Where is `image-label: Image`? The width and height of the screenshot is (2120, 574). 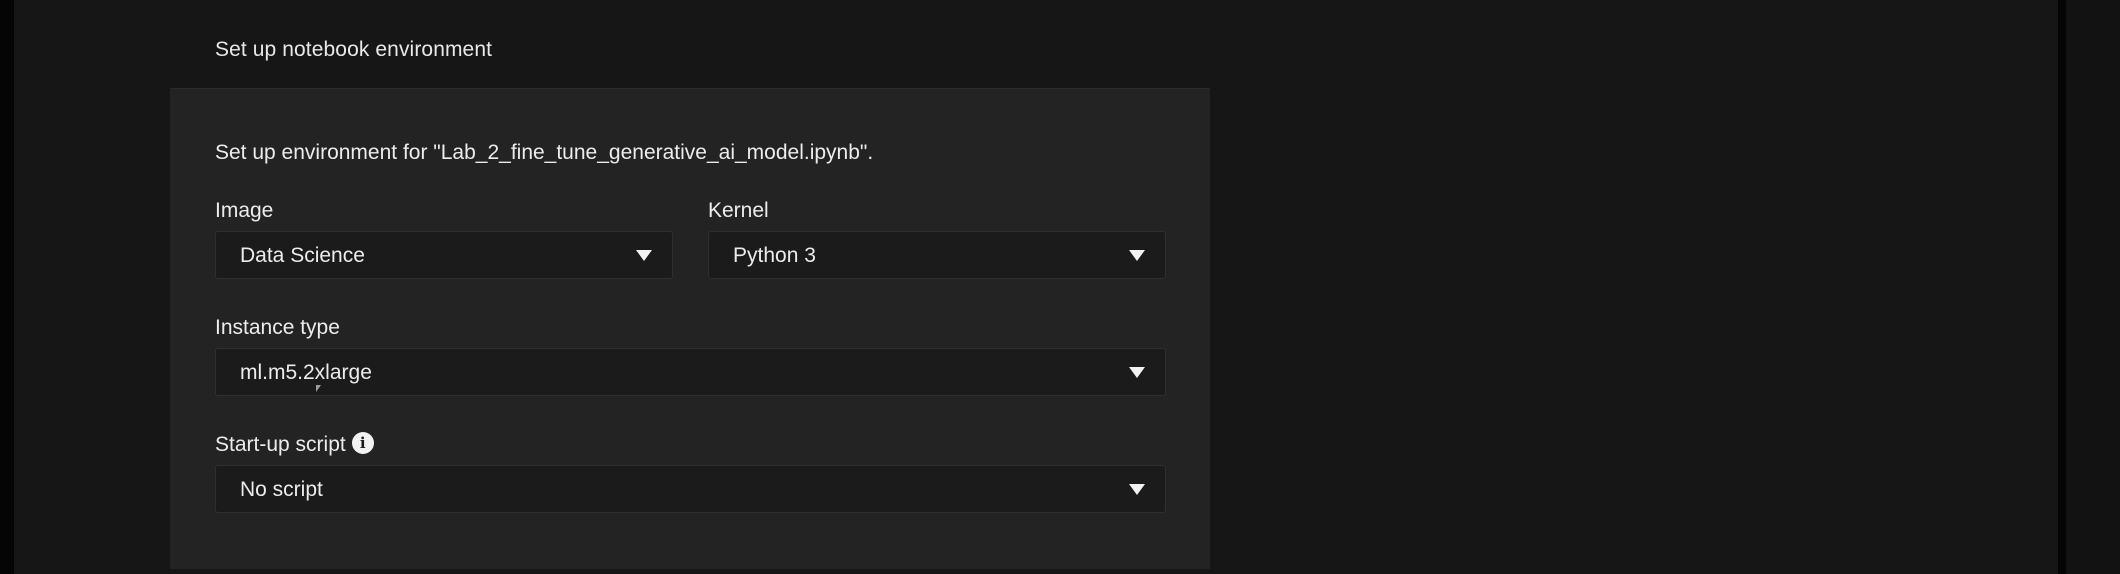
image-label: Image is located at coordinates (244, 210).